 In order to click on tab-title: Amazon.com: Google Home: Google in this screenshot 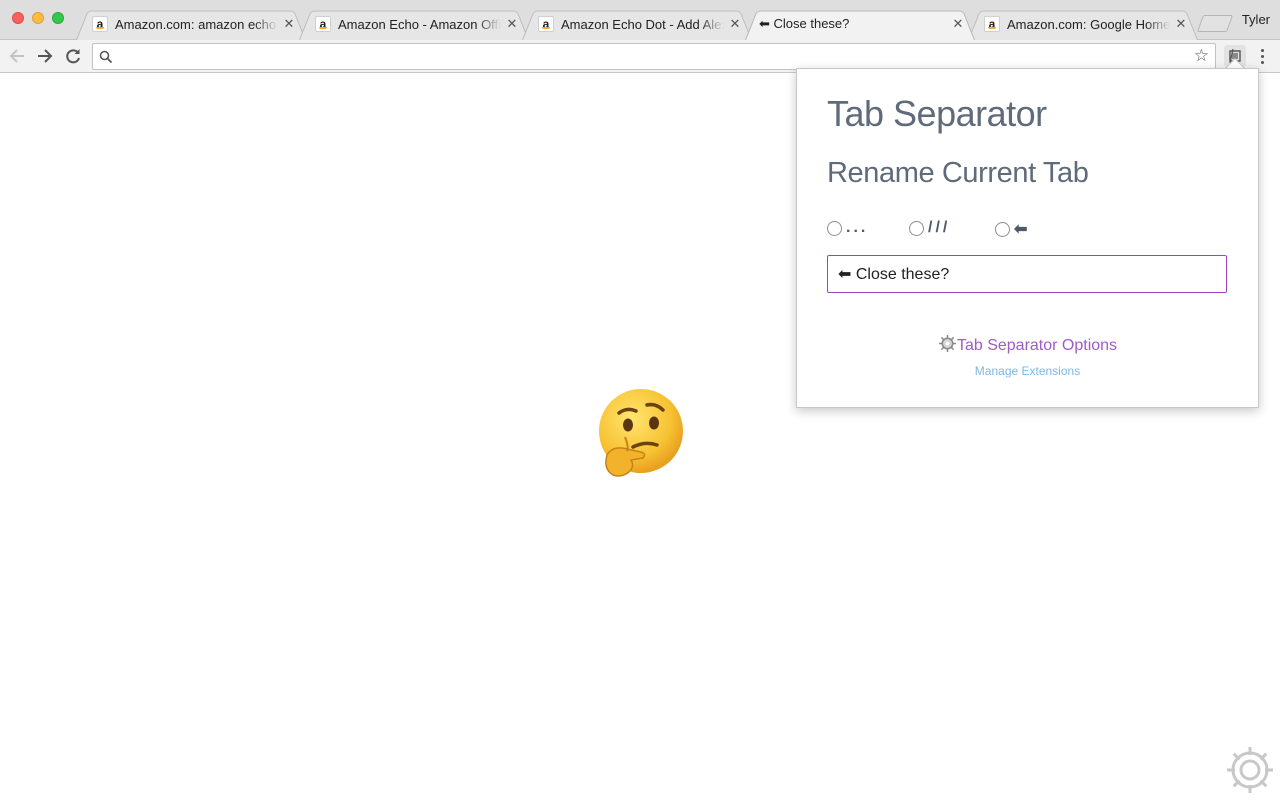, I will do `click(1088, 24)`.